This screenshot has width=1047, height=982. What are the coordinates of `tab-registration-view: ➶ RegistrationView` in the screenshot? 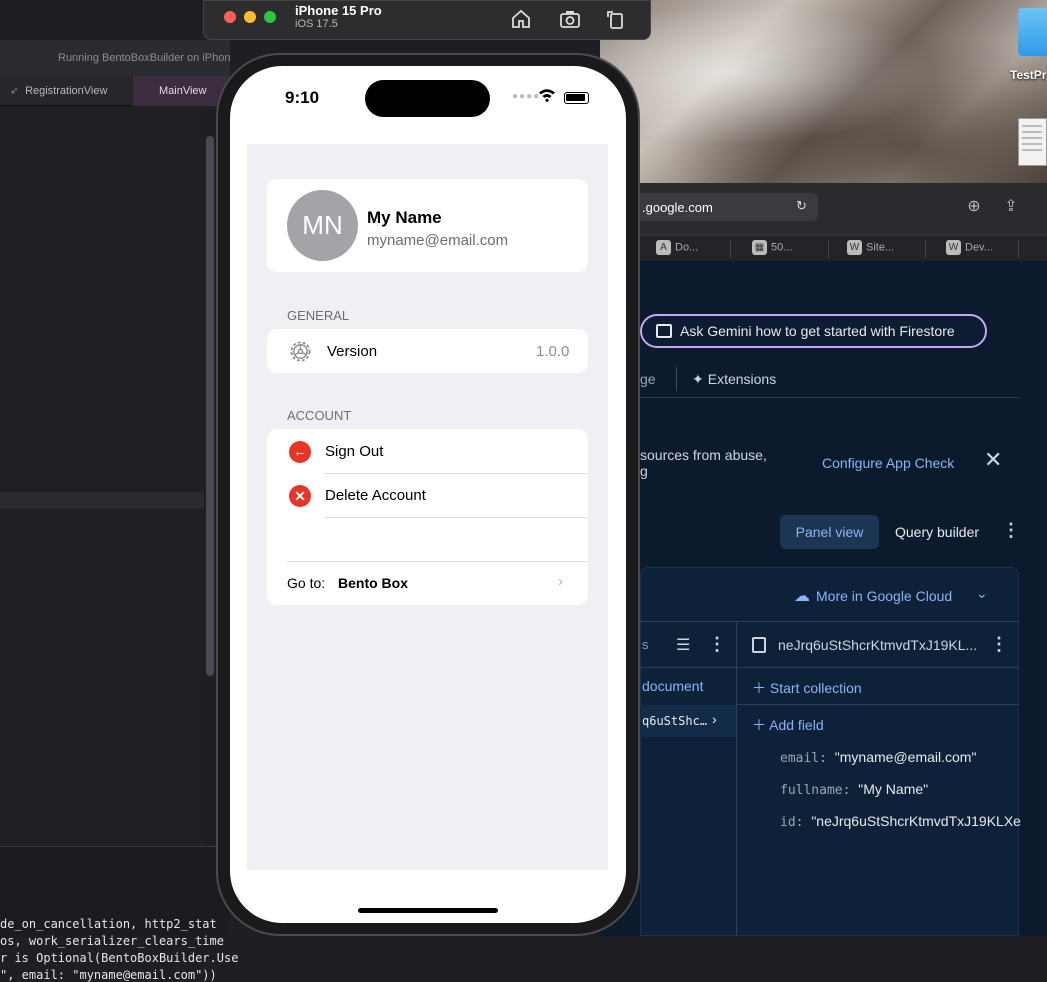 It's located at (65, 91).